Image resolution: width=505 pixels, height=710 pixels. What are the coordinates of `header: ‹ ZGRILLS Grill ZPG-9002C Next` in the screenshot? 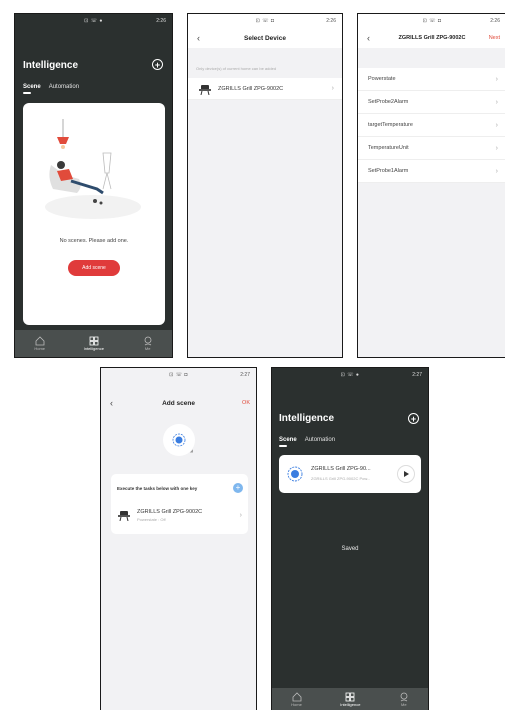 It's located at (431, 38).